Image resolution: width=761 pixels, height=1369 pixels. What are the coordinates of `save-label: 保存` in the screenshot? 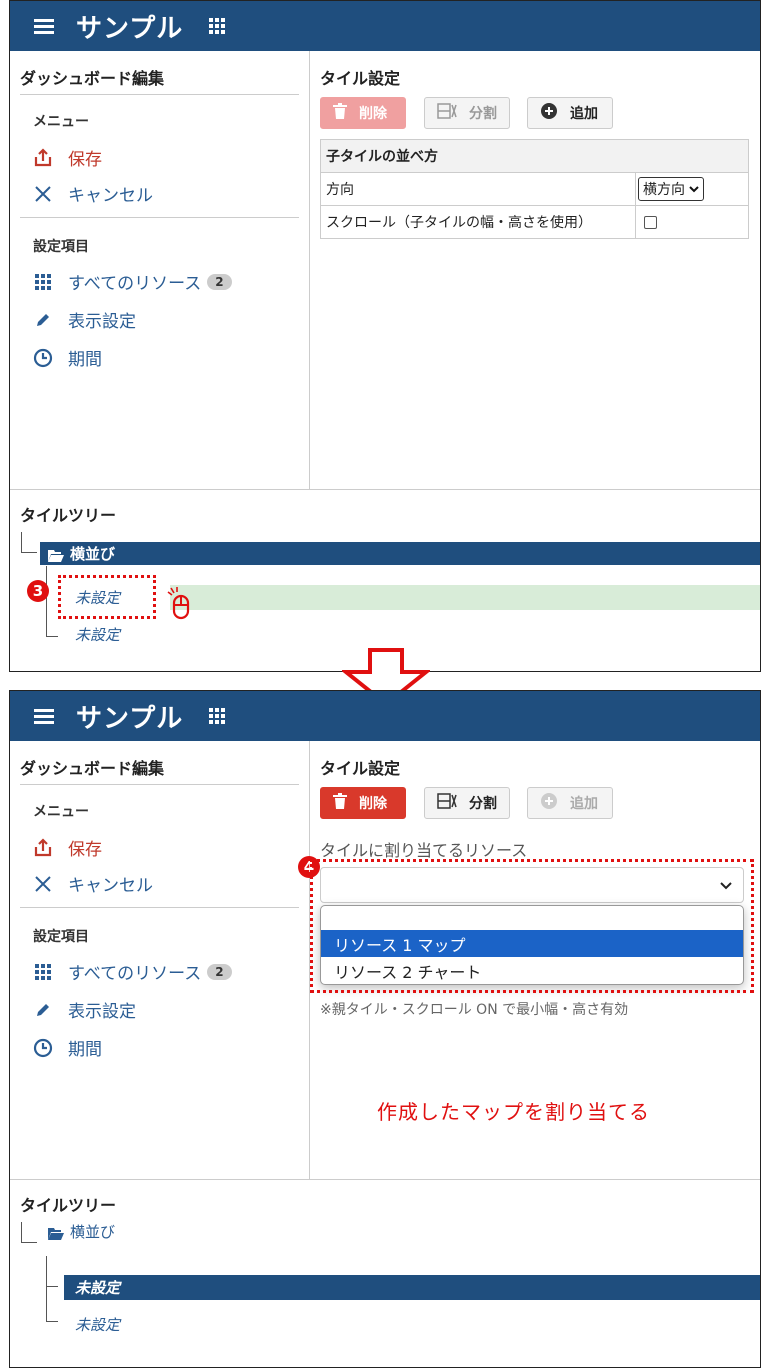 It's located at (85, 160).